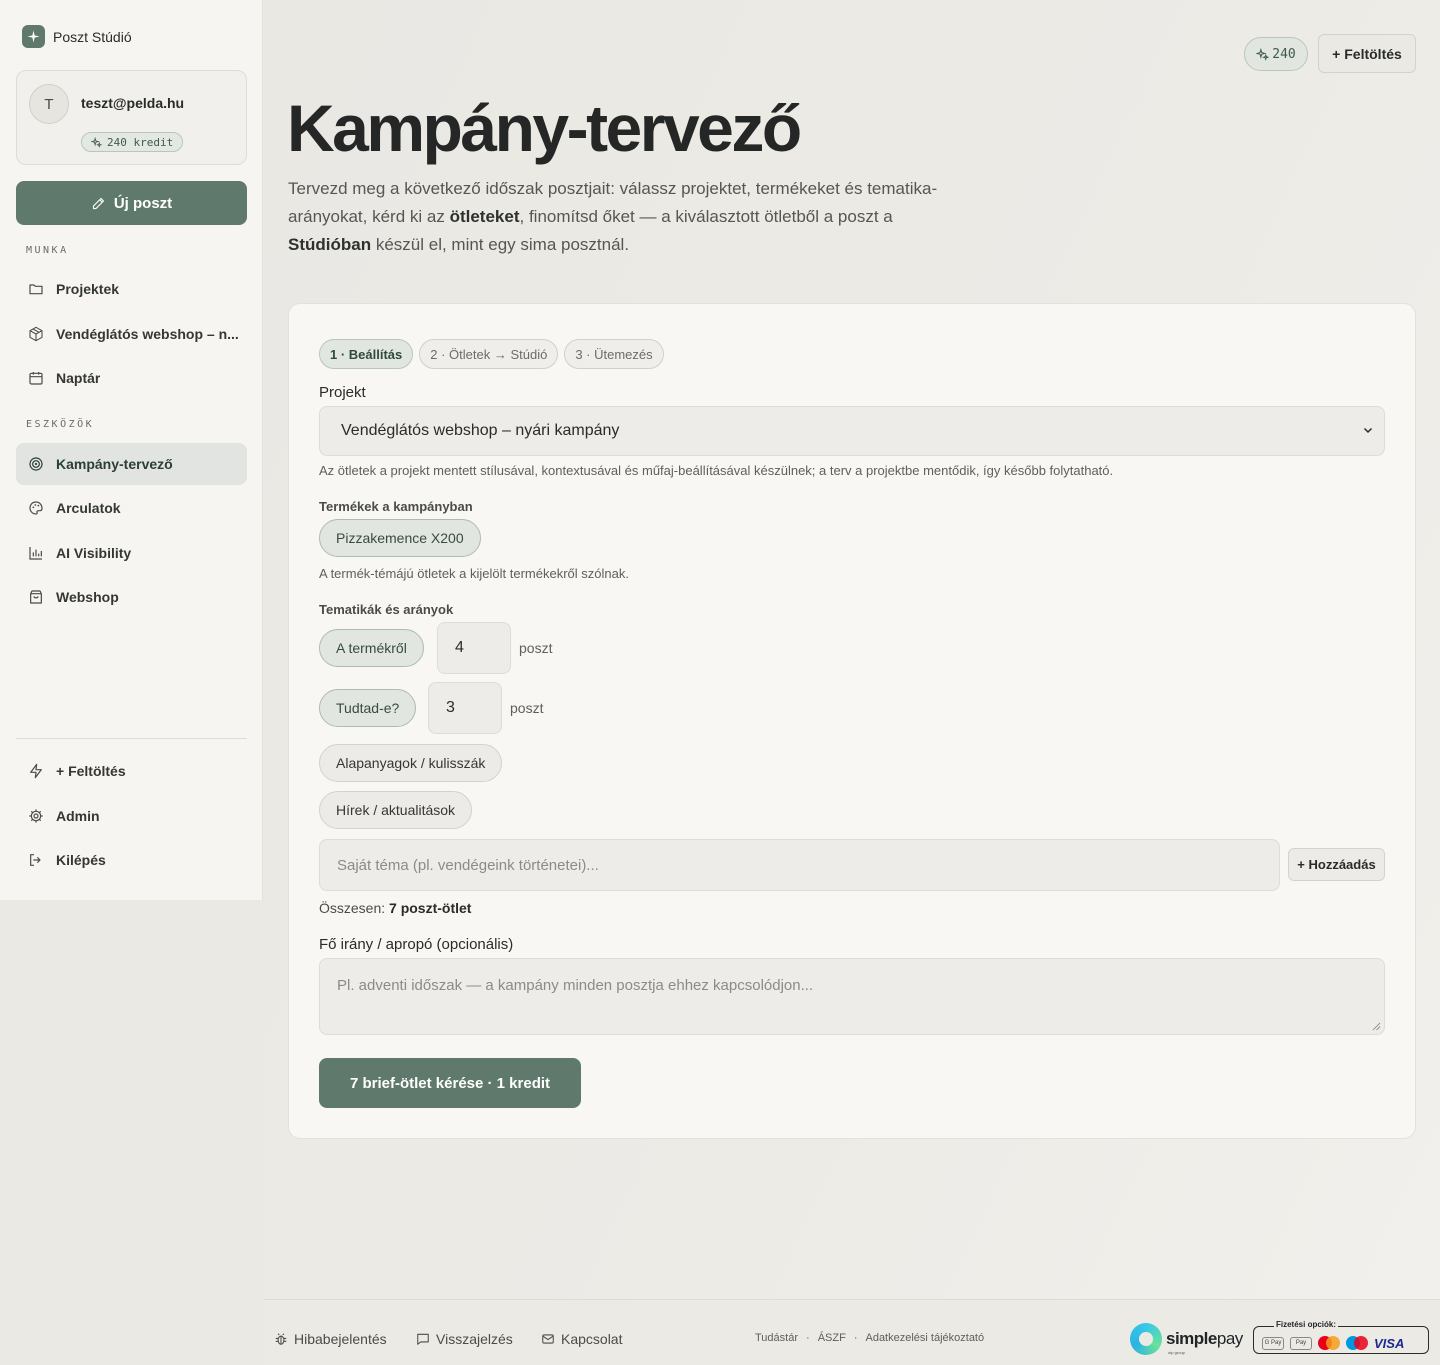 Image resolution: width=1440 pixels, height=1365 pixels. I want to click on page-title: Kampány-tervező, so click(544, 128).